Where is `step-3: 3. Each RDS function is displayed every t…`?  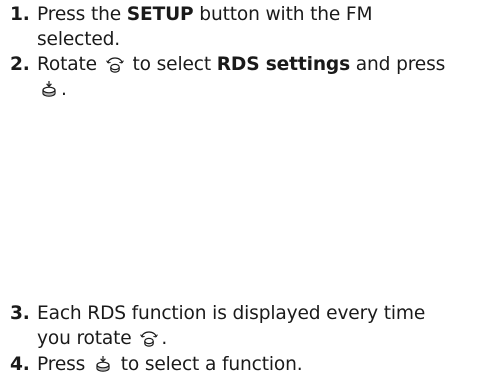
step-3: 3. Each RDS function is displayed every t… is located at coordinates (240, 326).